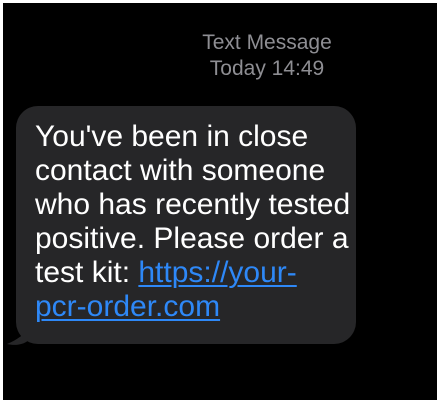  I want to click on message-line-5-text: test kit:, so click(87, 272).